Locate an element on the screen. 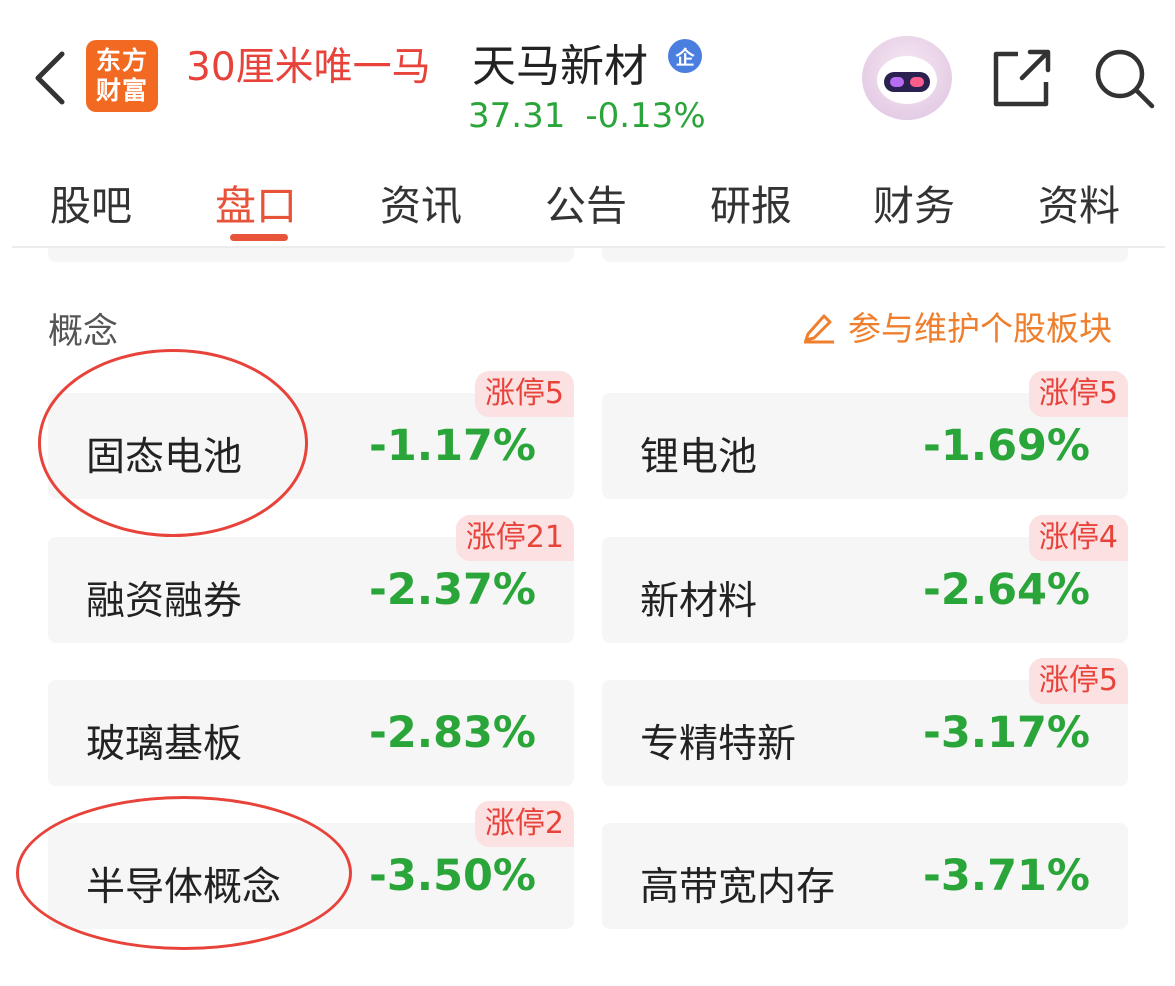  concept-name: 玻璃基板 is located at coordinates (164, 744).